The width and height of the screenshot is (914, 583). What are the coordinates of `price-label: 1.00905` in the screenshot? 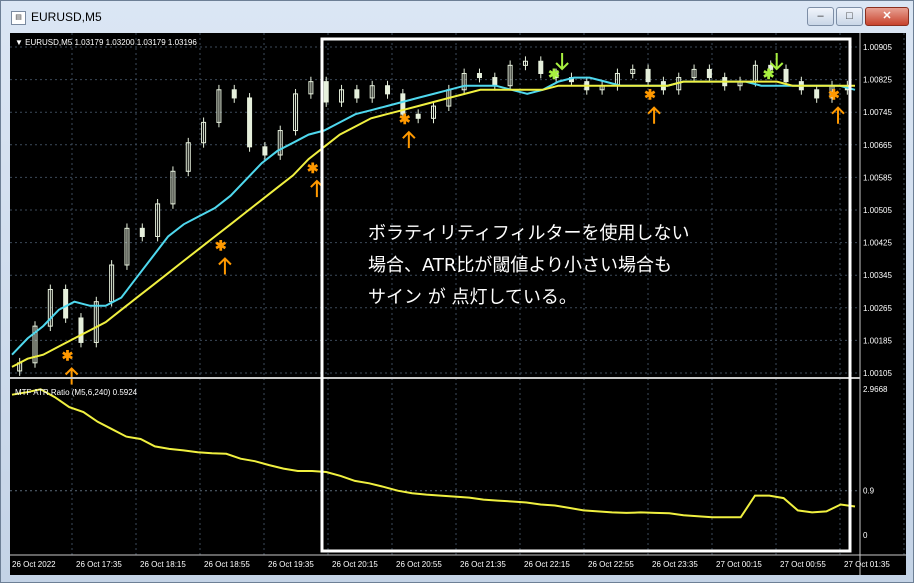 It's located at (877, 47).